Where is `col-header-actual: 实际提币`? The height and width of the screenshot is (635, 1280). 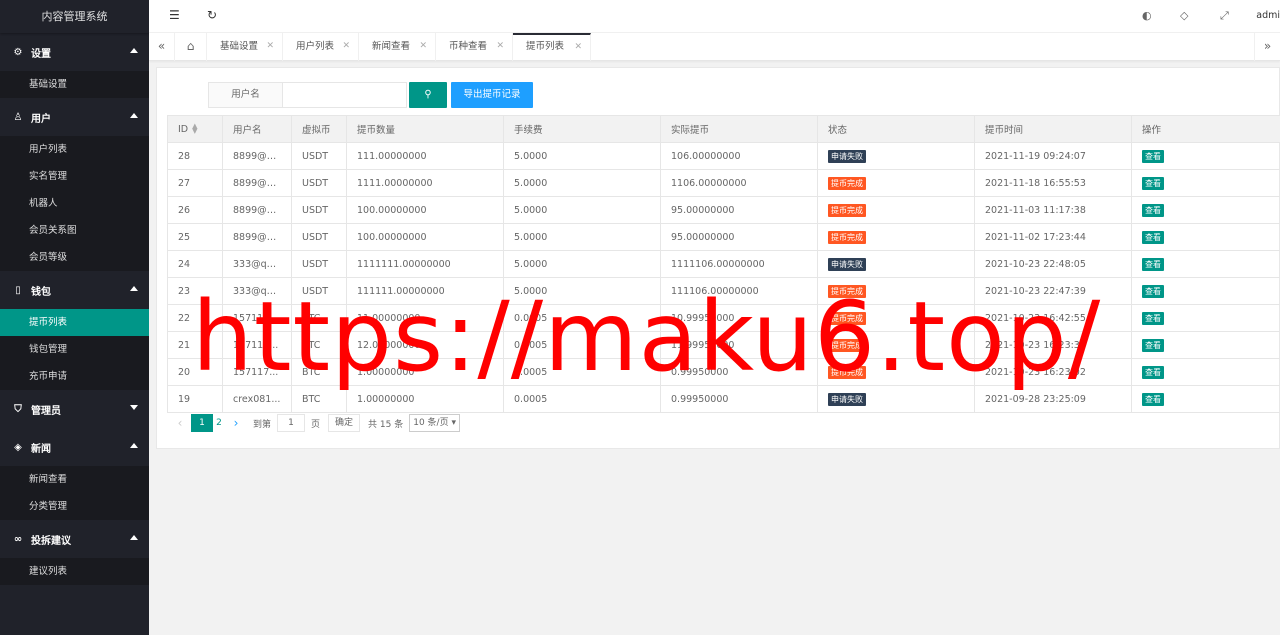
col-header-actual: 实际提币 is located at coordinates (739, 129).